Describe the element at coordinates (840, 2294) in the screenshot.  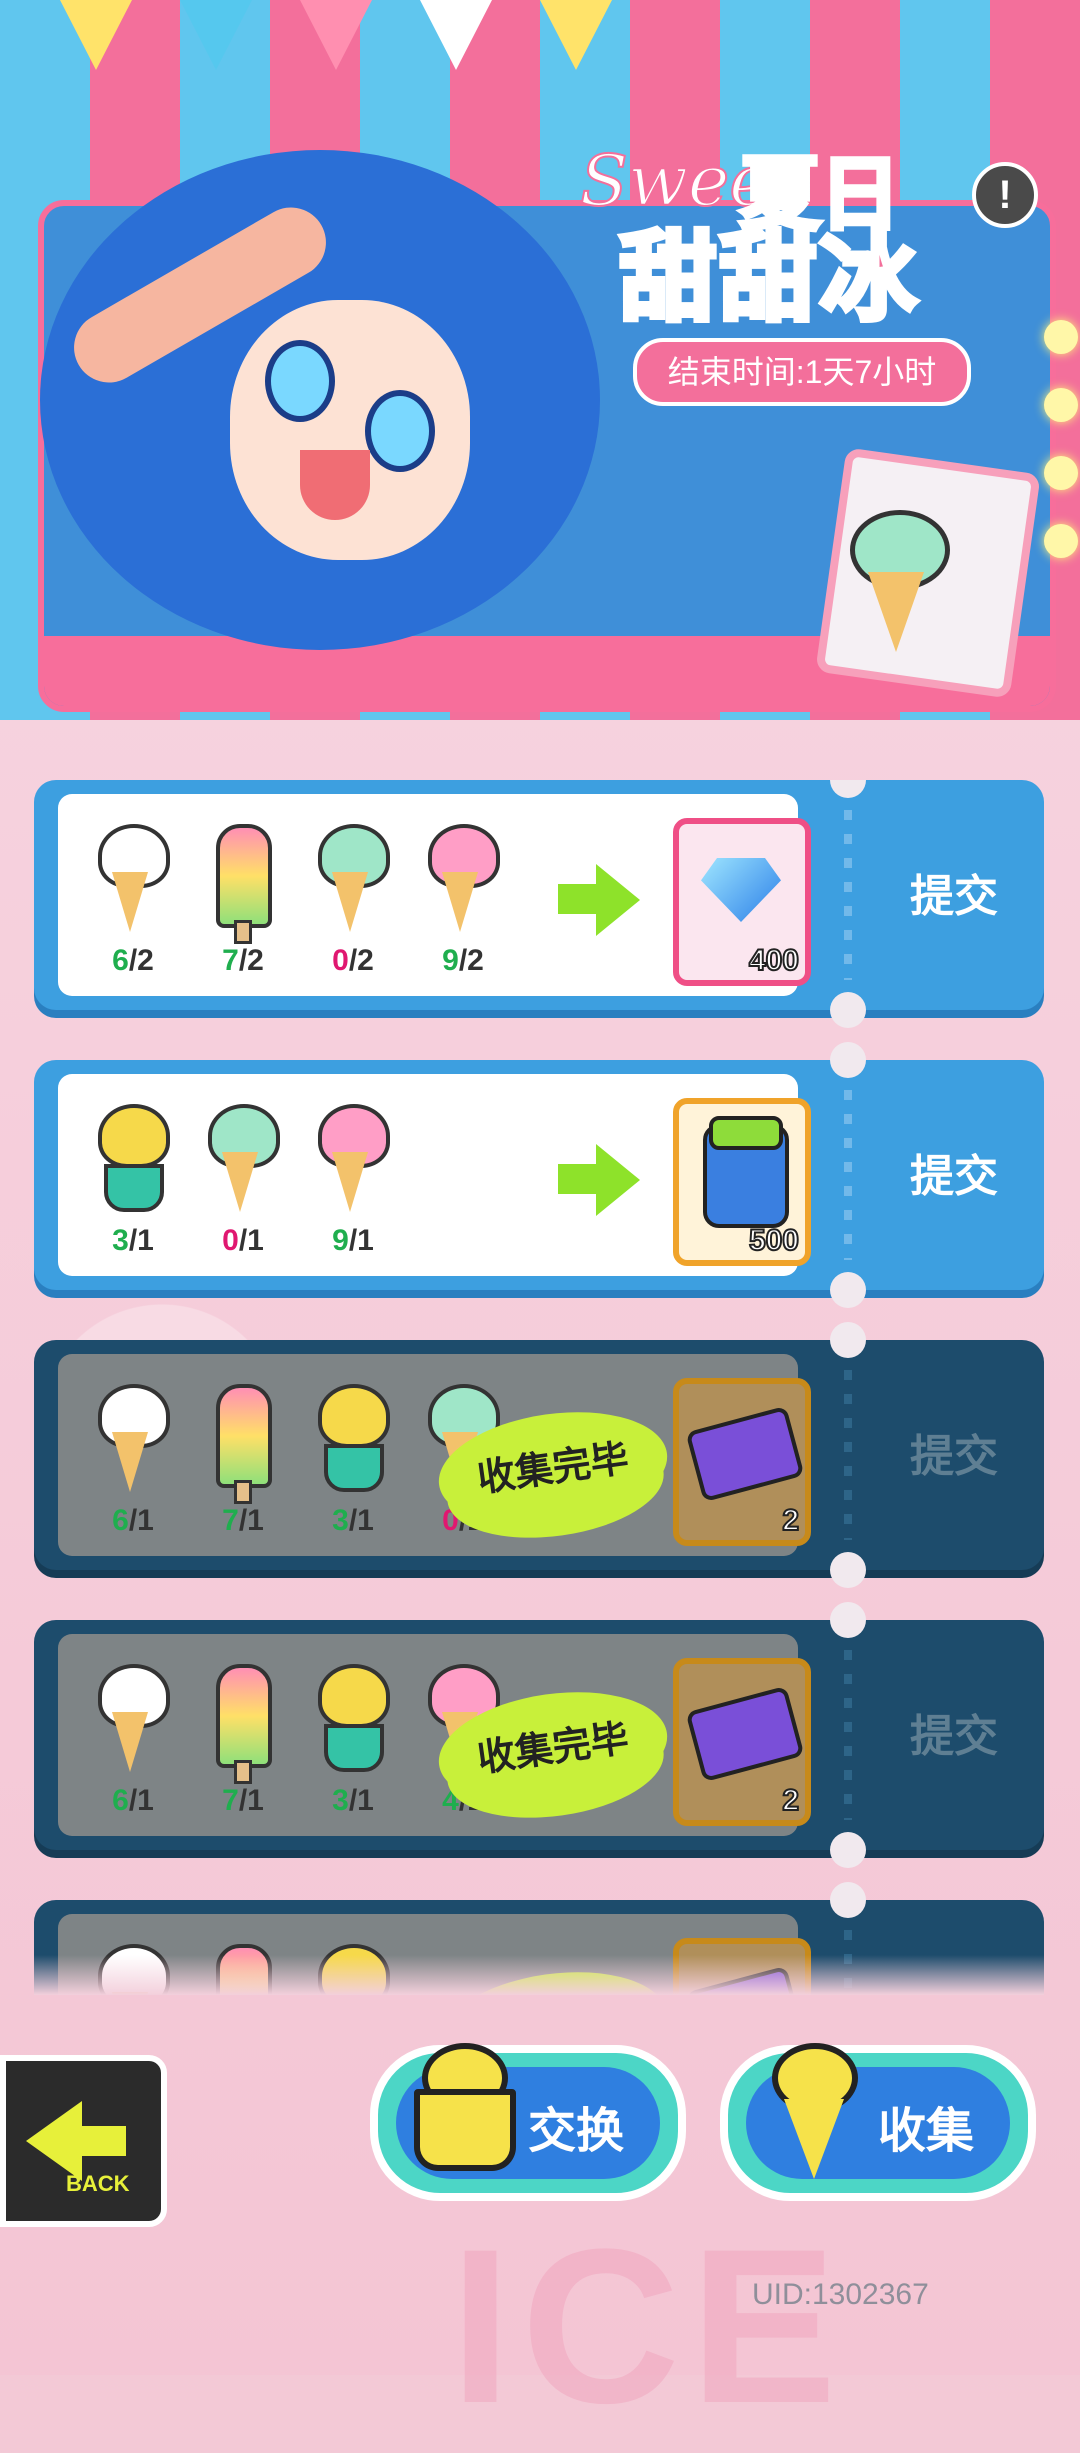
I see `user-id: UID:1302367` at that location.